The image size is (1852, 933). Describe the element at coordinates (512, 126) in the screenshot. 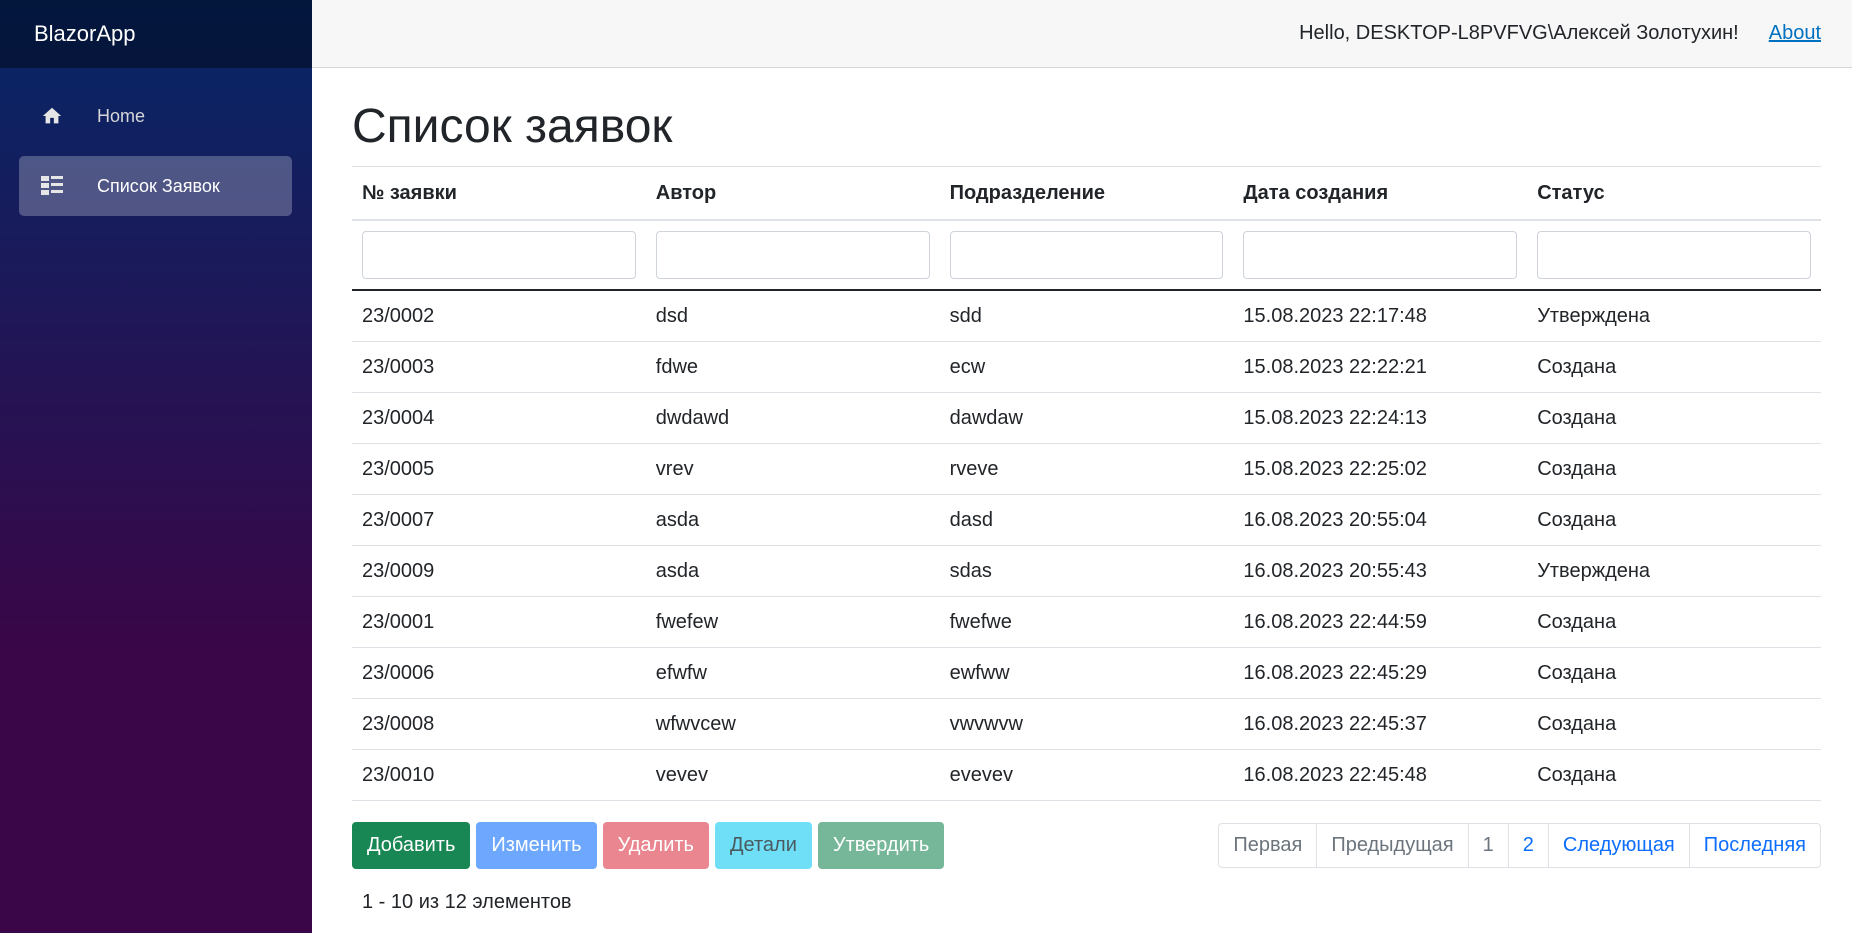

I see `page-title: Список заявок` at that location.